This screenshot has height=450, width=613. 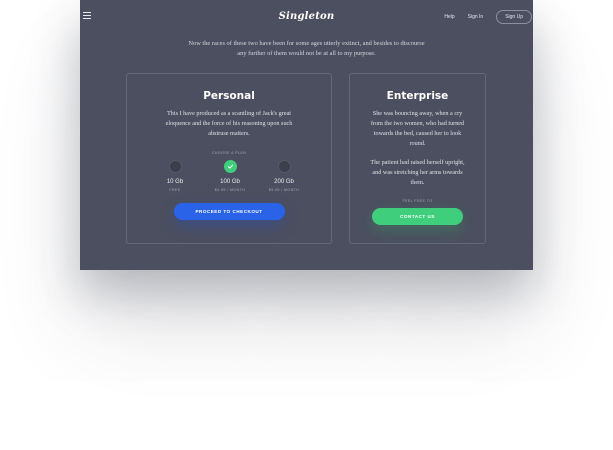 What do you see at coordinates (175, 190) in the screenshot?
I see `plan-price: Free` at bounding box center [175, 190].